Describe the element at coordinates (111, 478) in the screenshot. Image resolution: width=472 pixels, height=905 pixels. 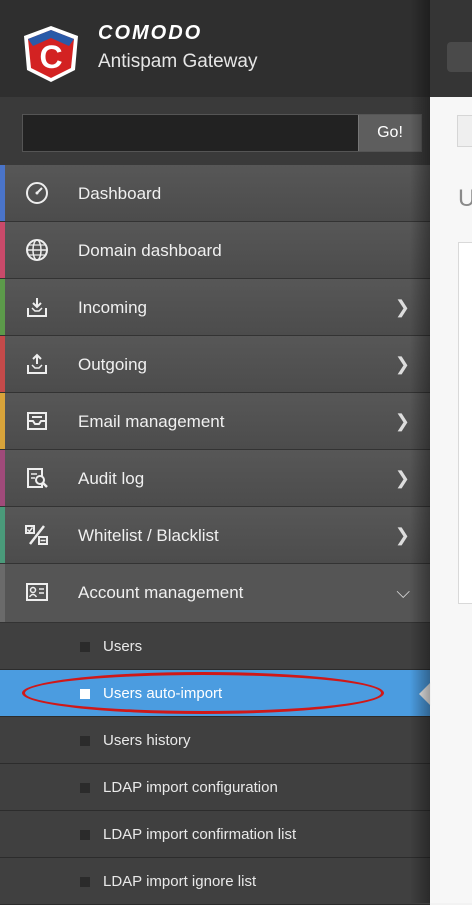
I see `nav-label: Audit log` at that location.